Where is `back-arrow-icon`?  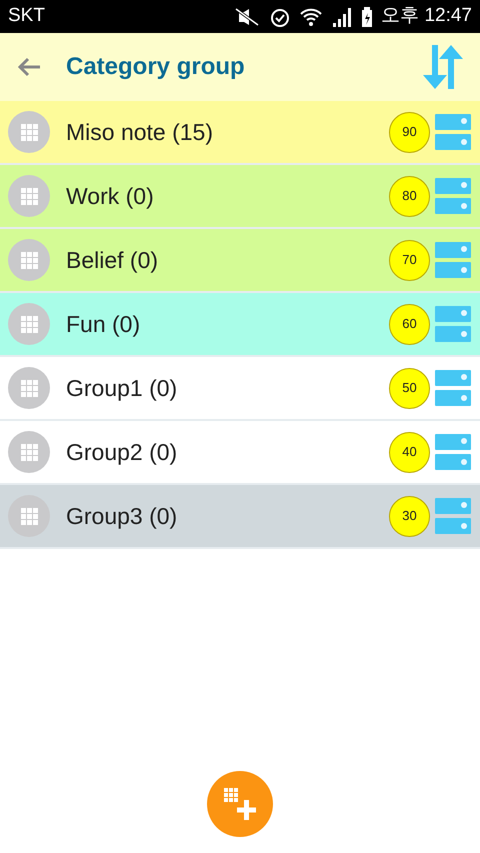
back-arrow-icon is located at coordinates (29, 67).